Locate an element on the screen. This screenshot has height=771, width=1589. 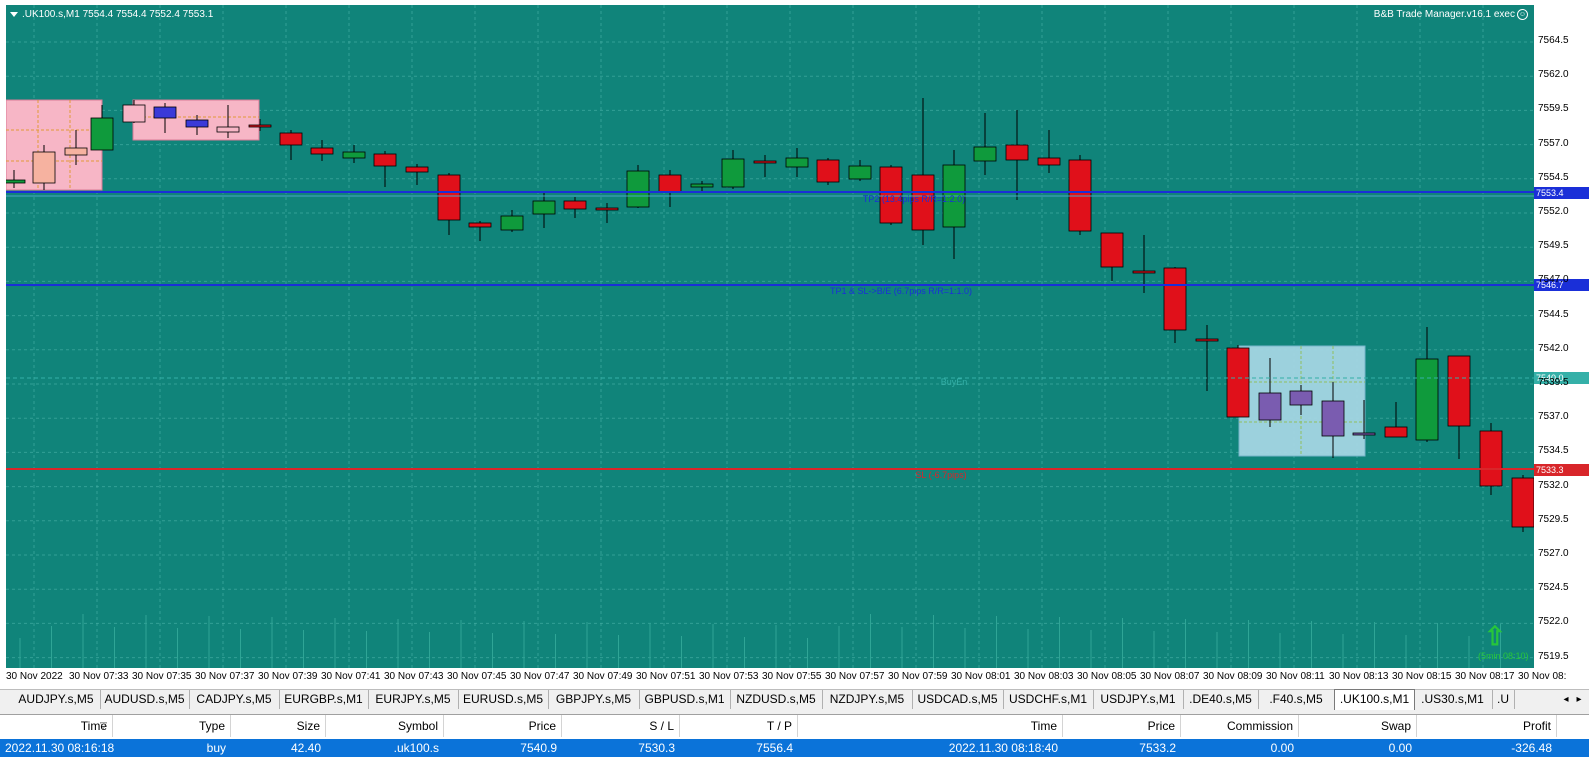
tab-nzdjpy-s-m5: NZDJPY.s,M5 is located at coordinates (867, 699).